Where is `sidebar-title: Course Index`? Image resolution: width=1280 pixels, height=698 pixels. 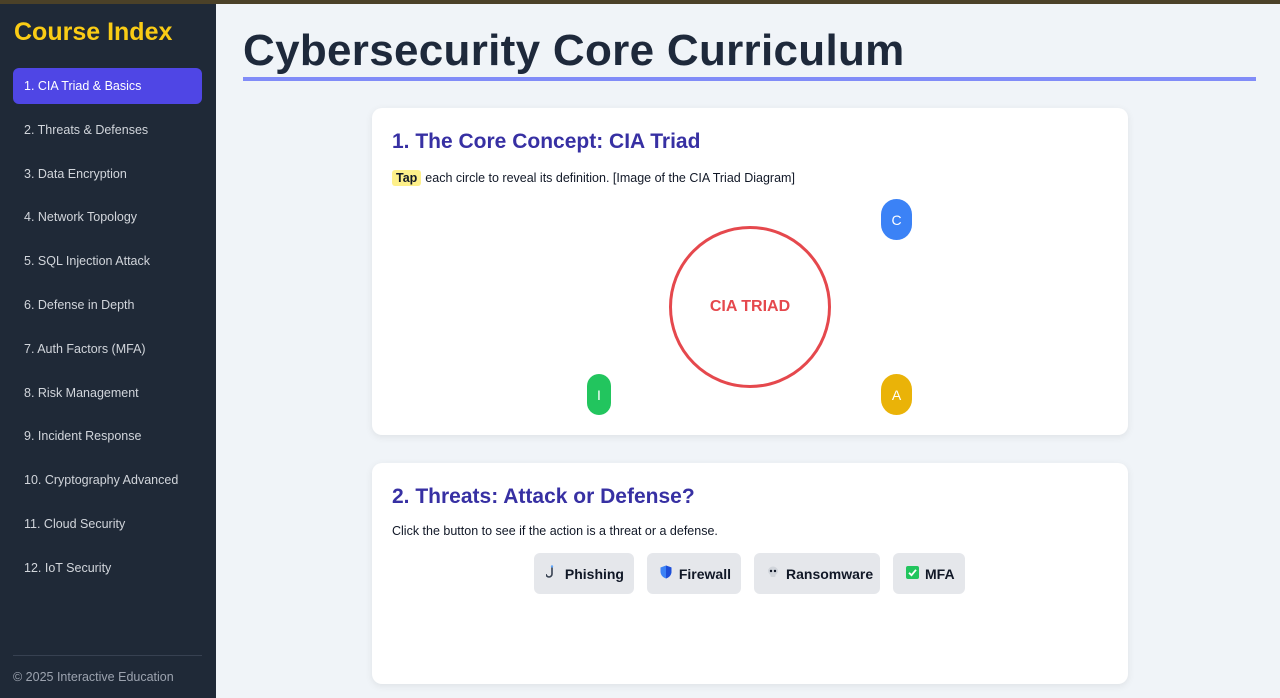 sidebar-title: Course Index is located at coordinates (93, 32).